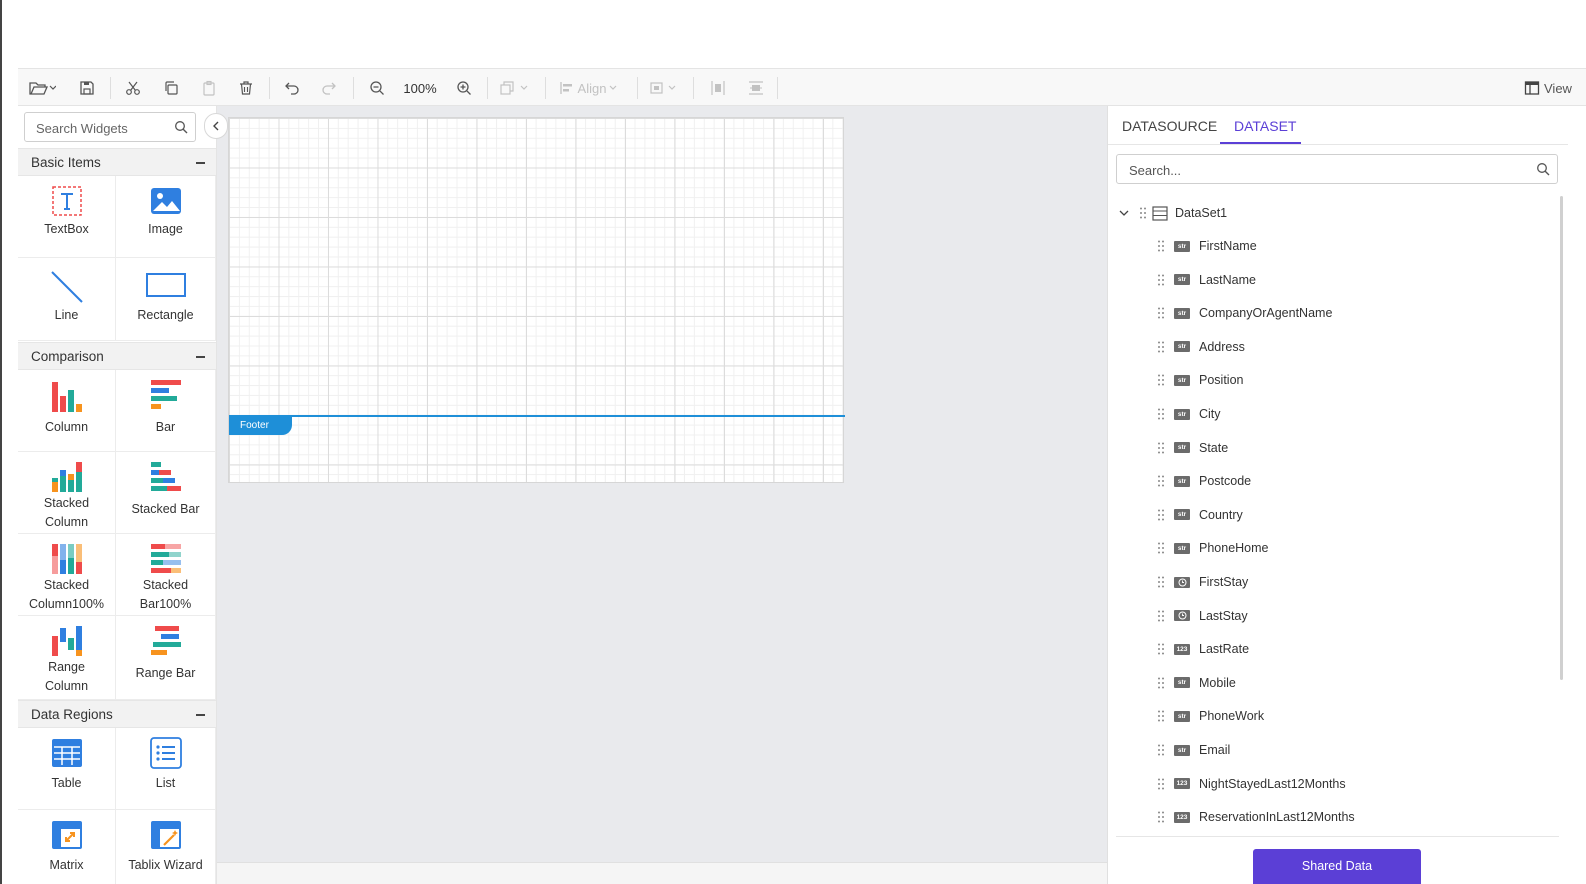 The height and width of the screenshot is (884, 1586). What do you see at coordinates (1245, 313) in the screenshot?
I see `field-item: str CompanyOrAgentName` at bounding box center [1245, 313].